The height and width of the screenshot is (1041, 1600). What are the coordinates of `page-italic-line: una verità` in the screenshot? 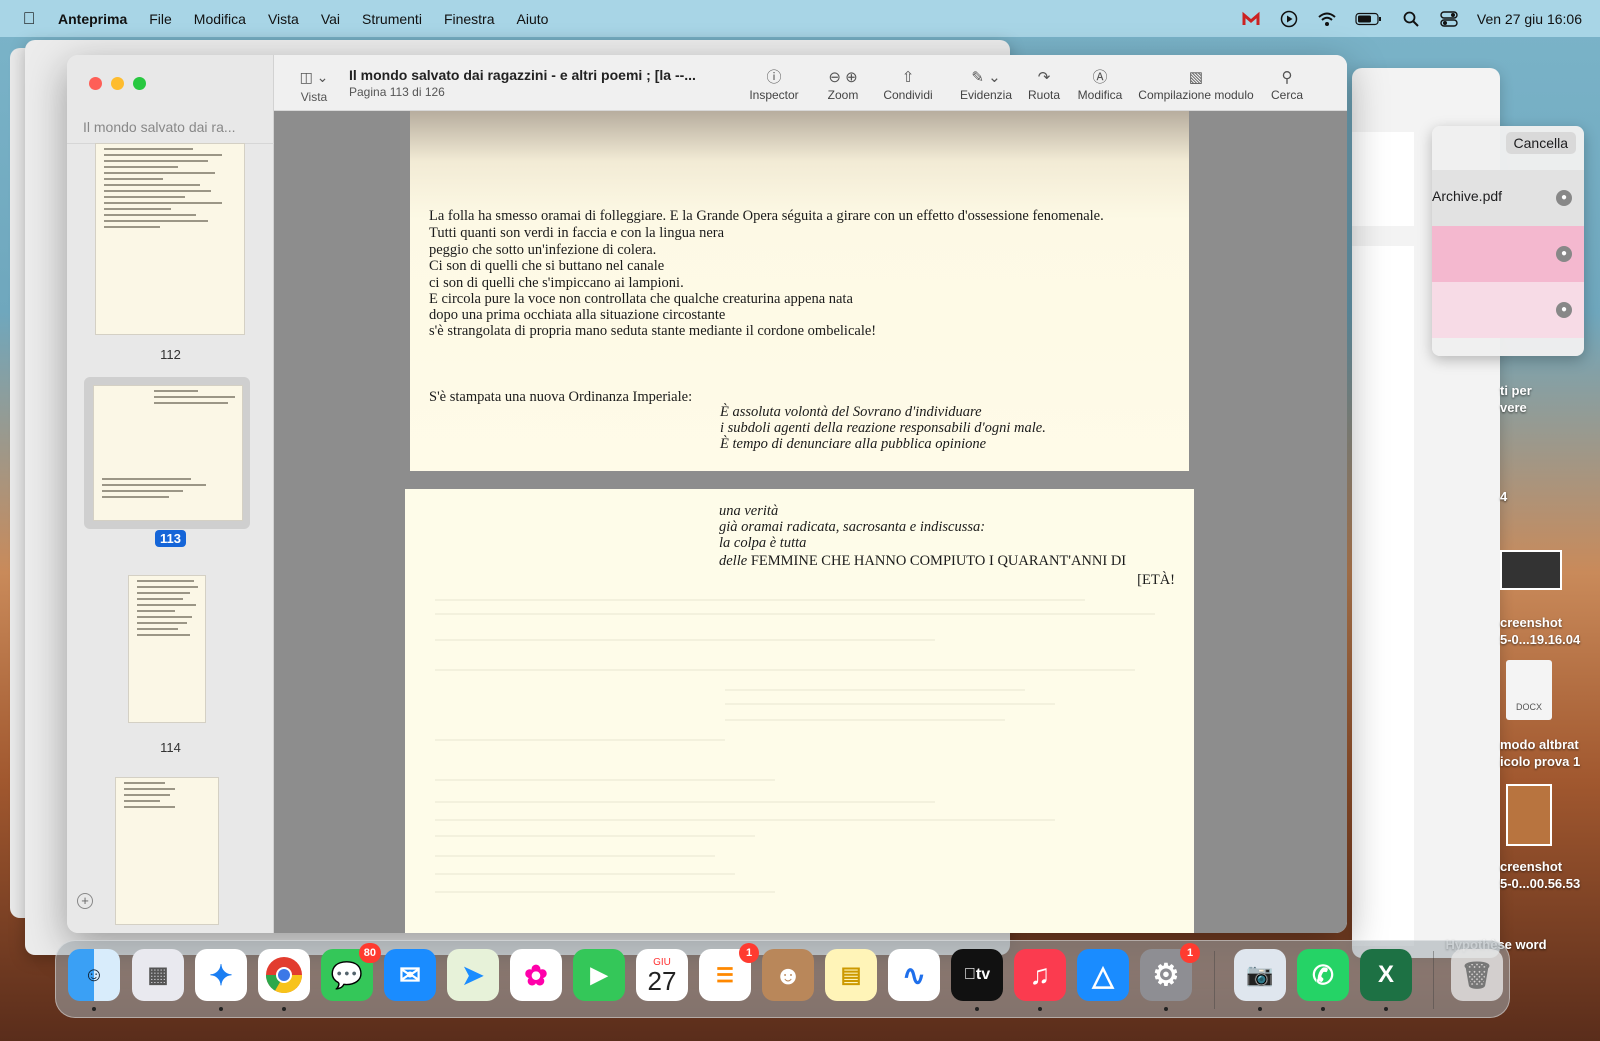 It's located at (749, 511).